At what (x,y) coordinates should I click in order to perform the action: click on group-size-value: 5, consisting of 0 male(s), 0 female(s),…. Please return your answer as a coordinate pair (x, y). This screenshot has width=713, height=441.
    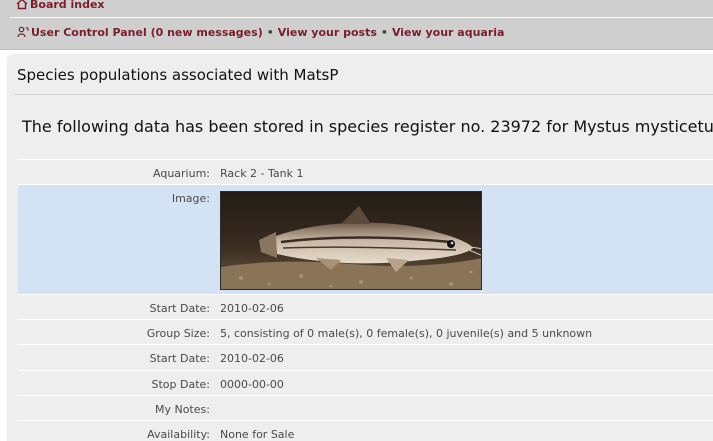
    Looking at the image, I should click on (406, 333).